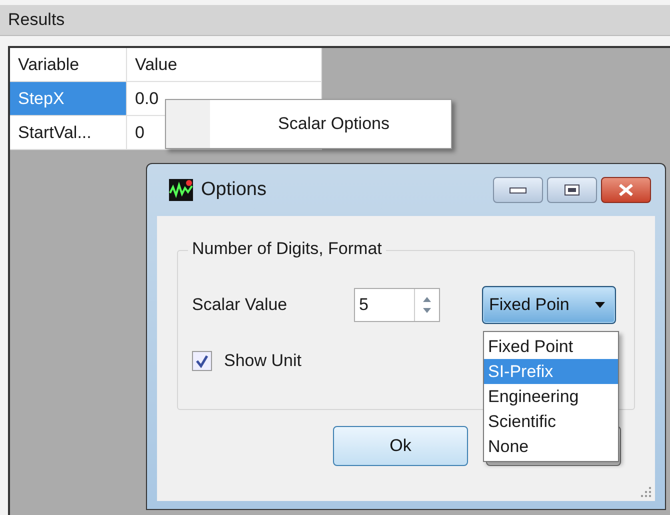 This screenshot has width=670, height=515. I want to click on minimize-button, so click(518, 190).